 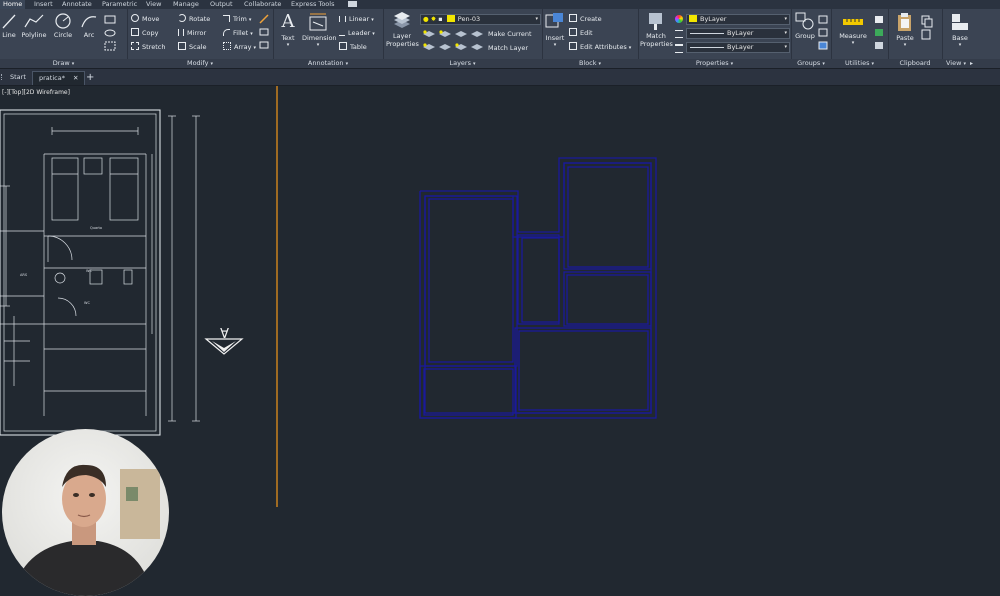 What do you see at coordinates (227, 46) in the screenshot?
I see `array-icon` at bounding box center [227, 46].